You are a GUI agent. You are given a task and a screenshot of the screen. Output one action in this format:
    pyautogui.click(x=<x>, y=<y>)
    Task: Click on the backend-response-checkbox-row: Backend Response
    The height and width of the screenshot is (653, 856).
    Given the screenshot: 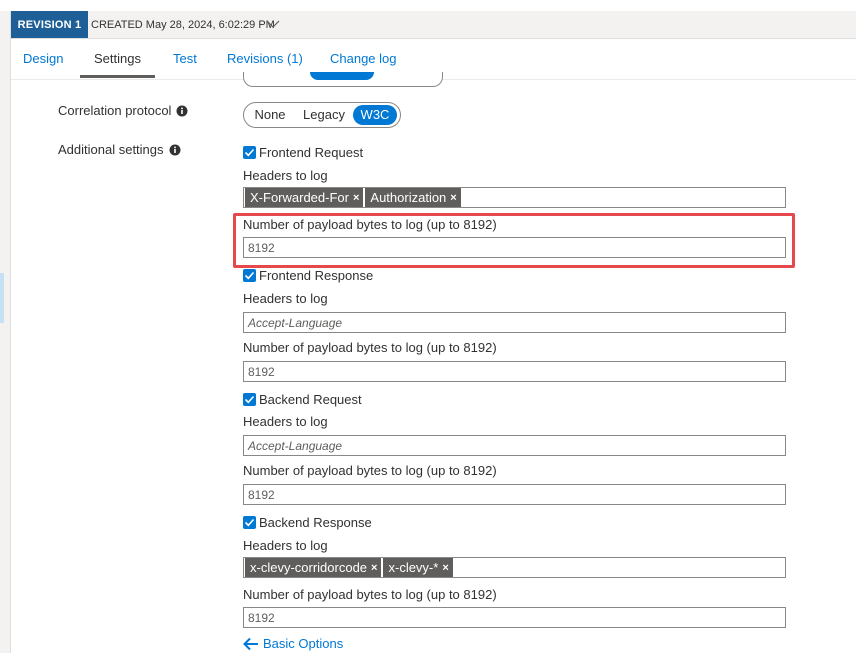 What is the action you would take?
    pyautogui.click(x=307, y=522)
    